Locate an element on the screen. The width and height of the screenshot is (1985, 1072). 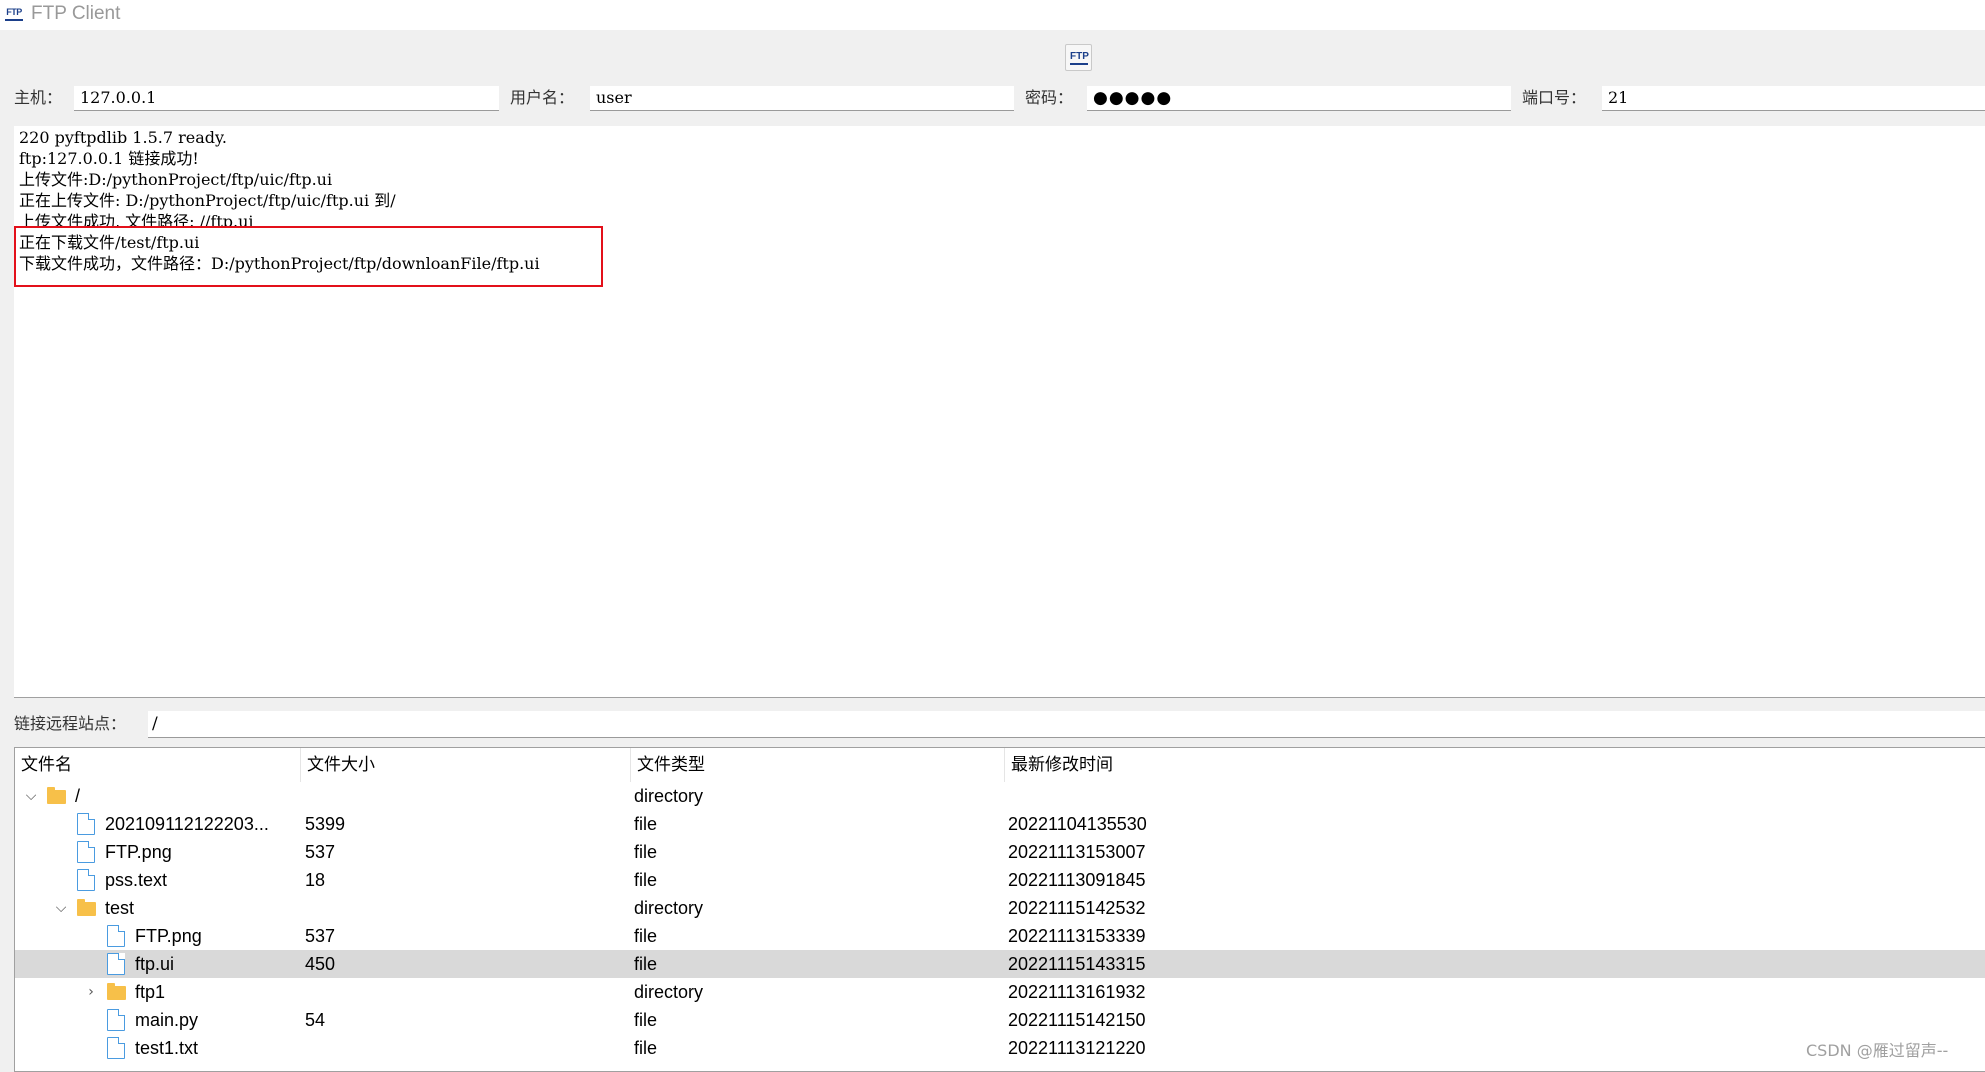
tree-row: 202109112122203... 5399 file 20221104135530 is located at coordinates (1000, 824).